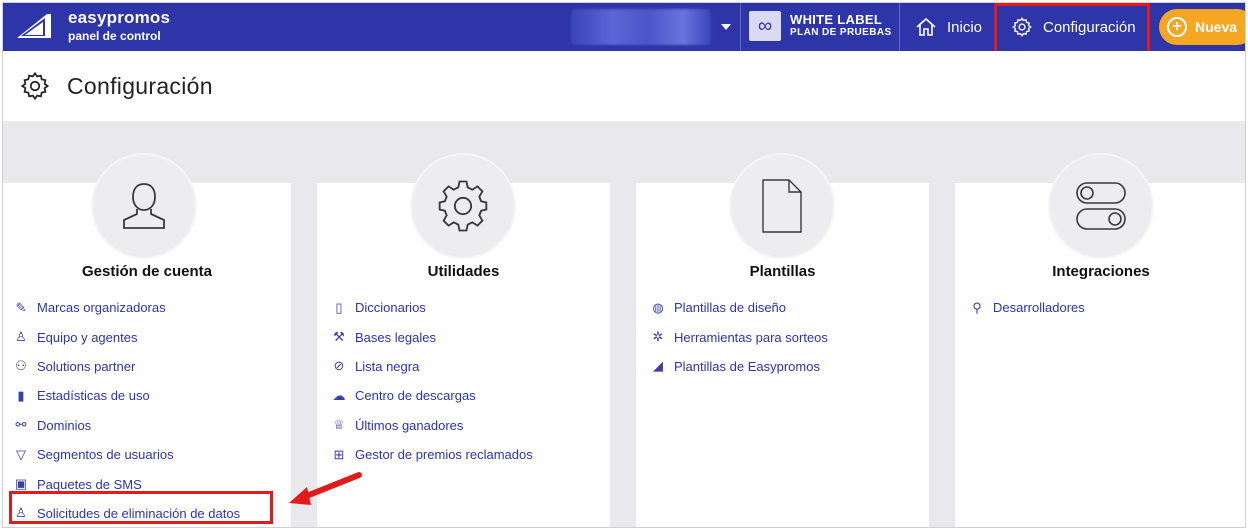  Describe the element at coordinates (739, 366) in the screenshot. I see `link-plantillas-de-easypromos: ◢ Plantillas de Easypromos` at that location.